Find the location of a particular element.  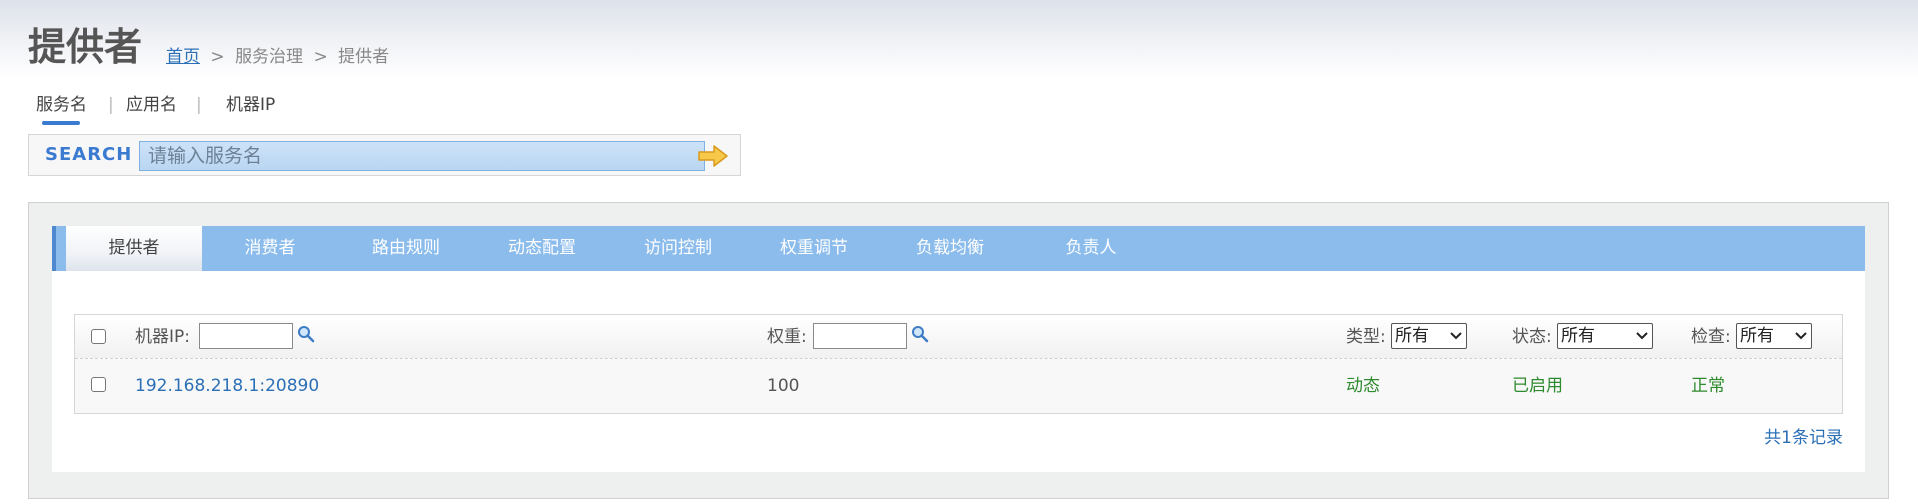

type-filter-select: 所有 is located at coordinates (1429, 336).